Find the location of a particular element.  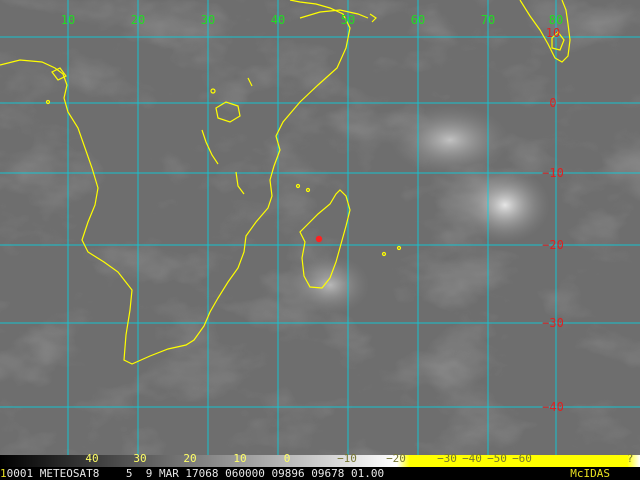

frame-index: 1 is located at coordinates (3, 473).